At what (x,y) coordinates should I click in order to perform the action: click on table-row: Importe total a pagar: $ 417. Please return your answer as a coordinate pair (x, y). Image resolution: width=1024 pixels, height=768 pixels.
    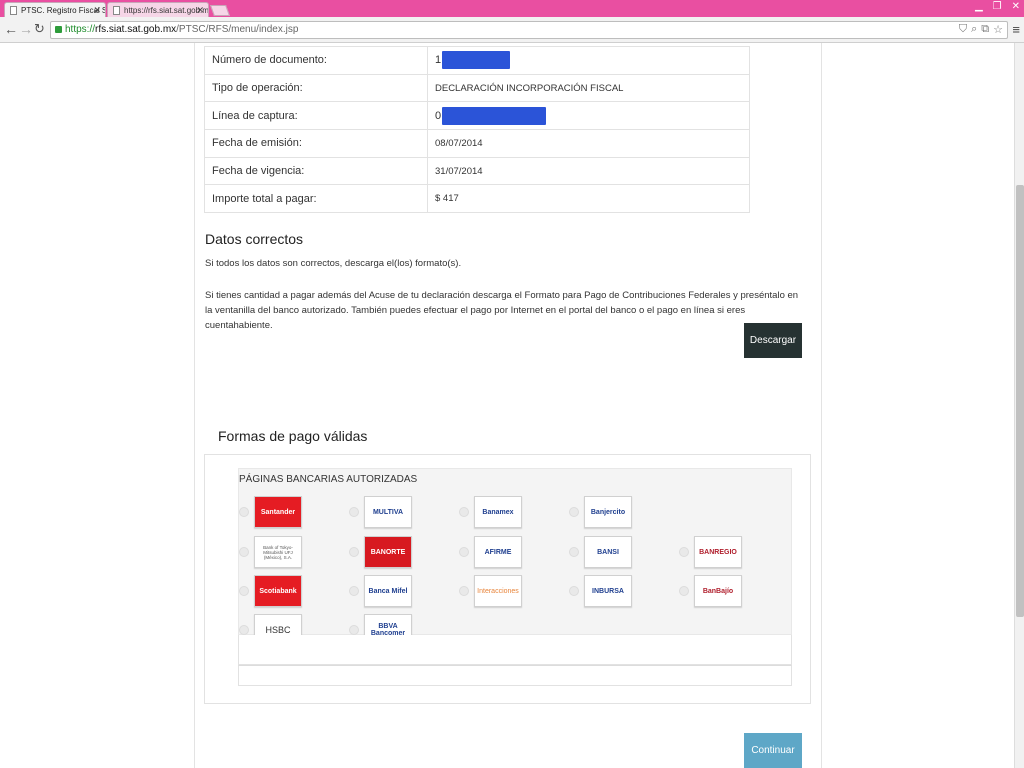
    Looking at the image, I should click on (477, 199).